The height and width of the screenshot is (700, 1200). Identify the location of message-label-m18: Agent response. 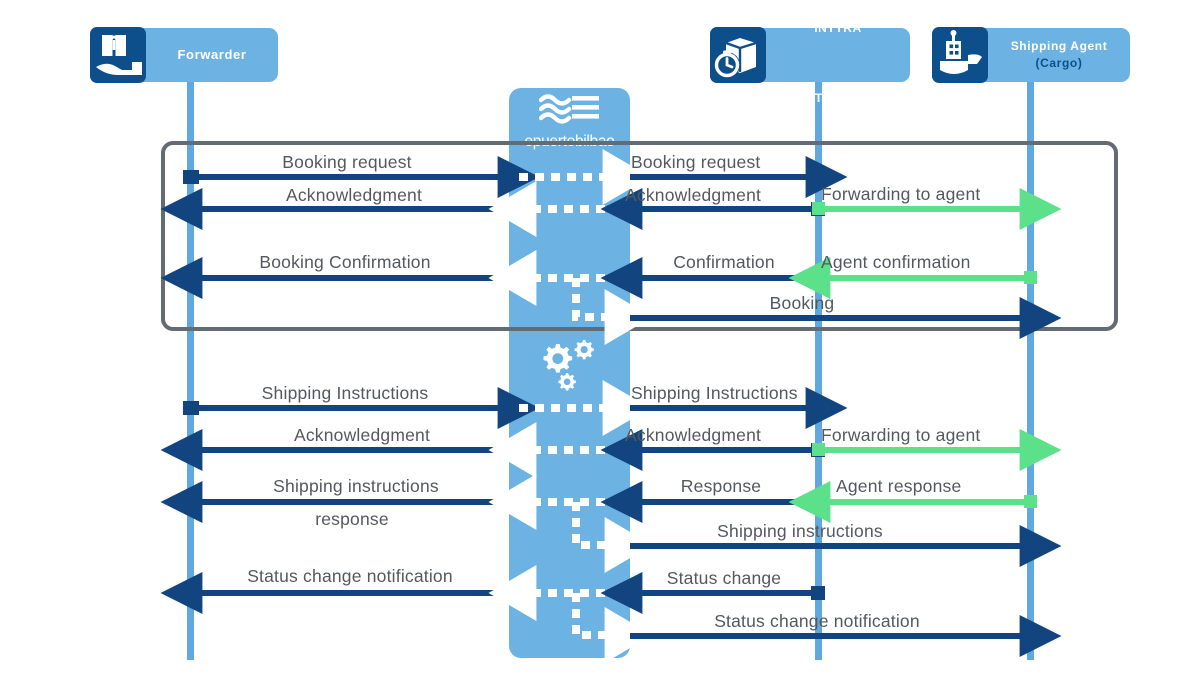
(899, 486).